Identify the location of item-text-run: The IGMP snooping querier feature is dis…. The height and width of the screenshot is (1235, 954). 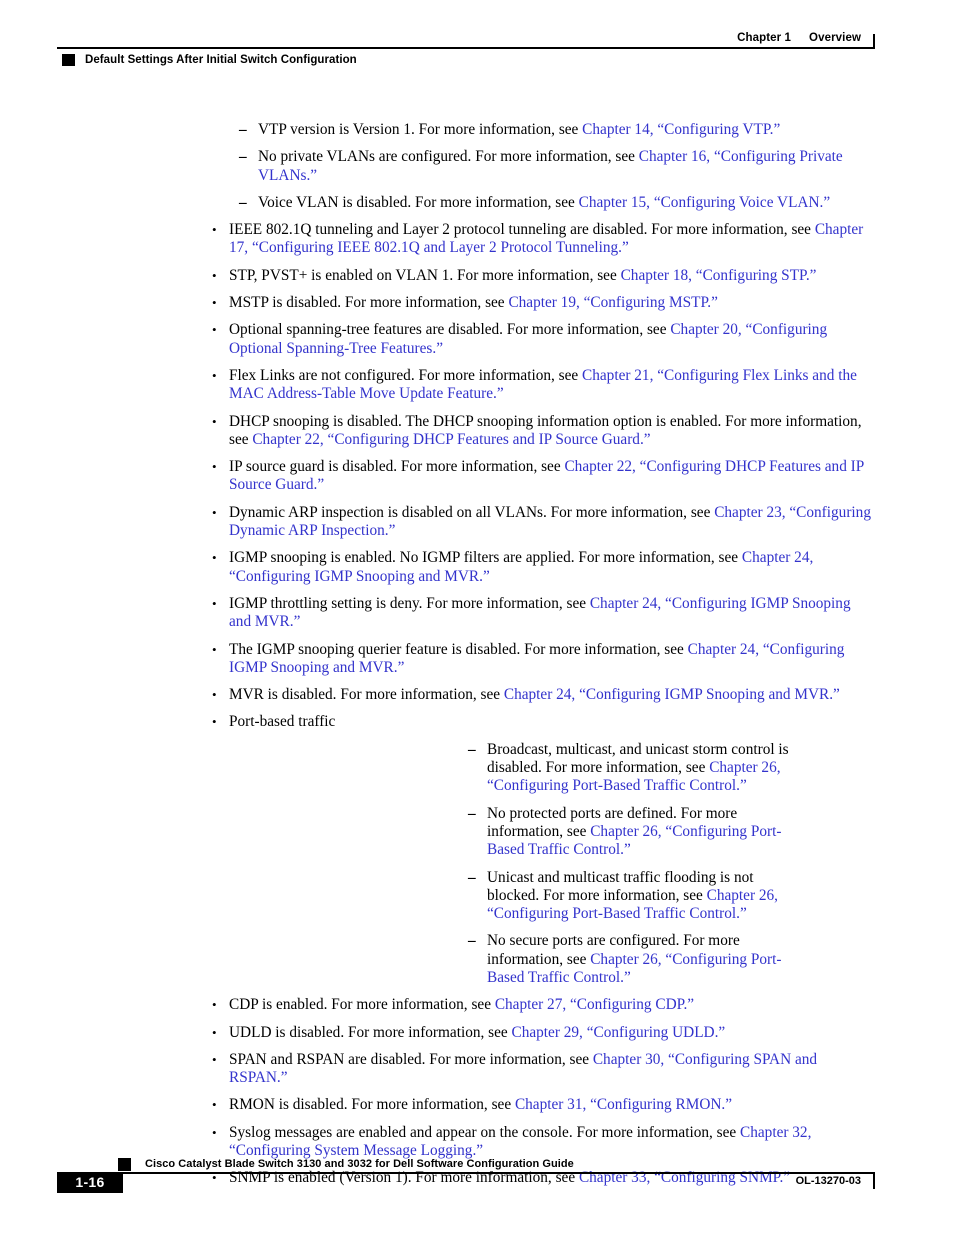
(458, 649).